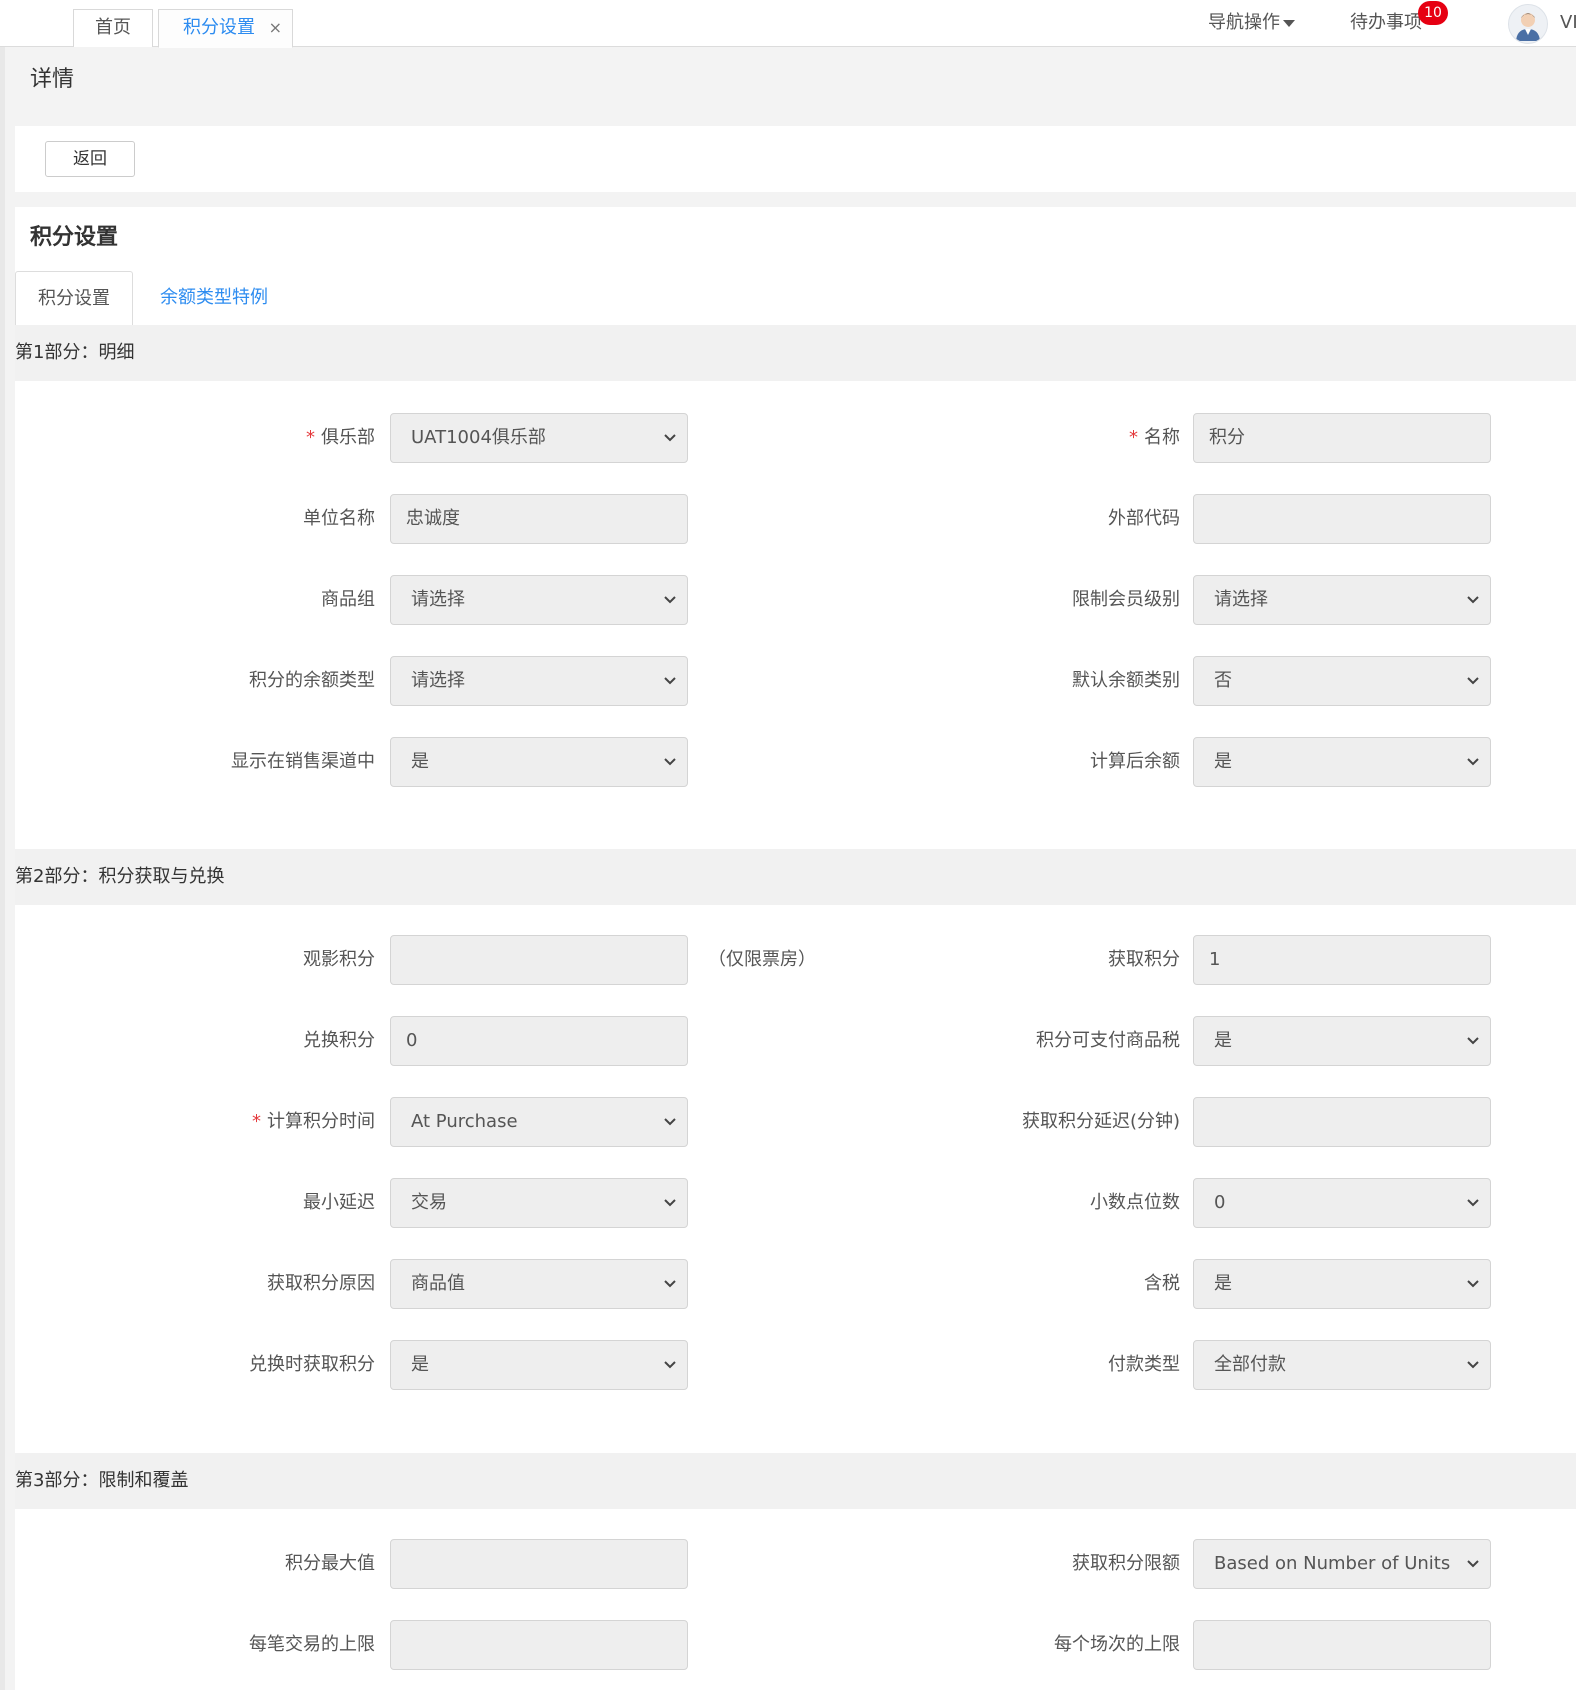  Describe the element at coordinates (1126, 1563) in the screenshot. I see `earn-limit-label: 获取积分限额` at that location.